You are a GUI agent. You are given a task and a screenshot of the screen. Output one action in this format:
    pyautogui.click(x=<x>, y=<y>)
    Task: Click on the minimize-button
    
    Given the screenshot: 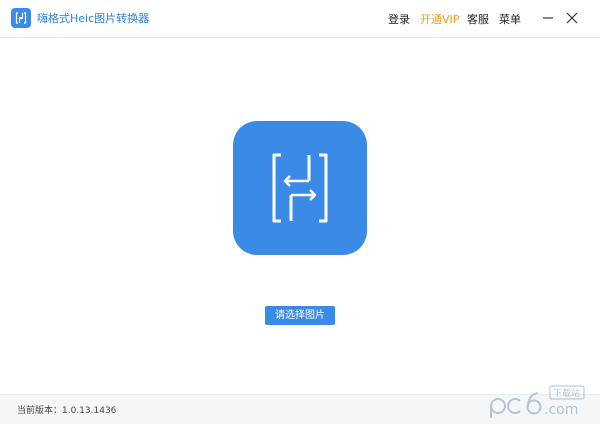 What is the action you would take?
    pyautogui.click(x=548, y=18)
    